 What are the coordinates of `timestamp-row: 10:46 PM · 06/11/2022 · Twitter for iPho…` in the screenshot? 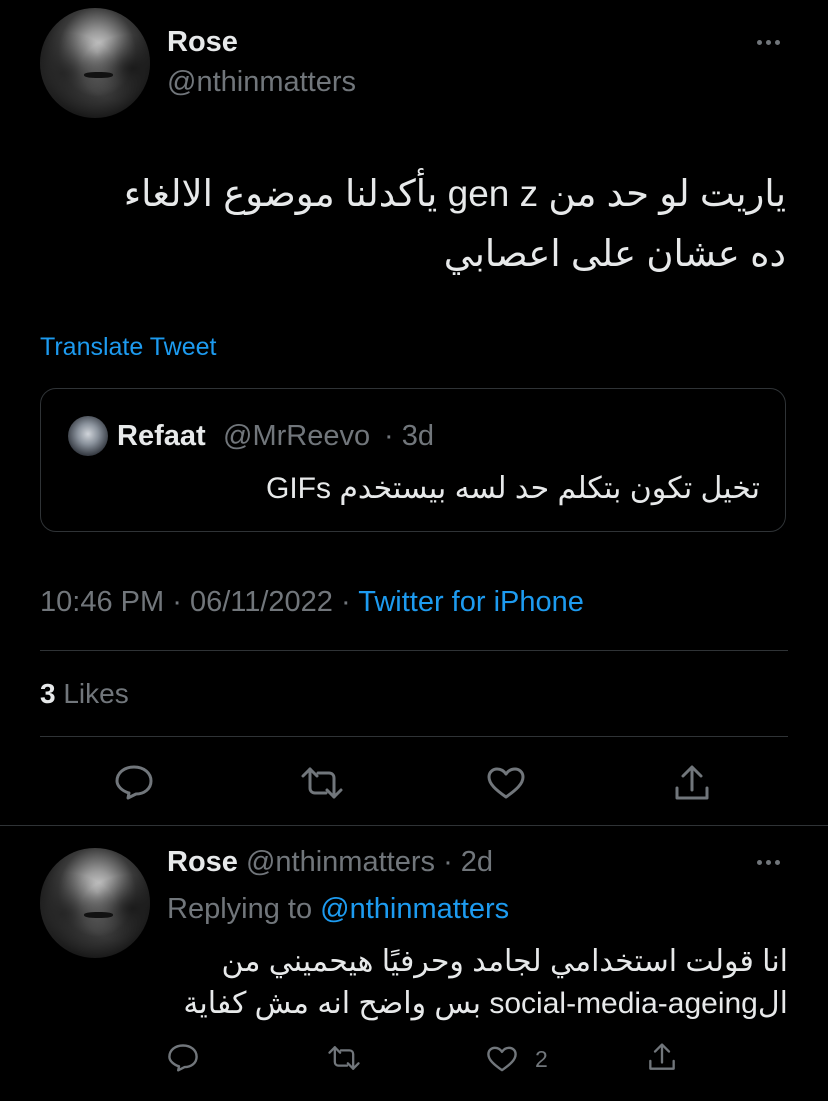 It's located at (312, 602).